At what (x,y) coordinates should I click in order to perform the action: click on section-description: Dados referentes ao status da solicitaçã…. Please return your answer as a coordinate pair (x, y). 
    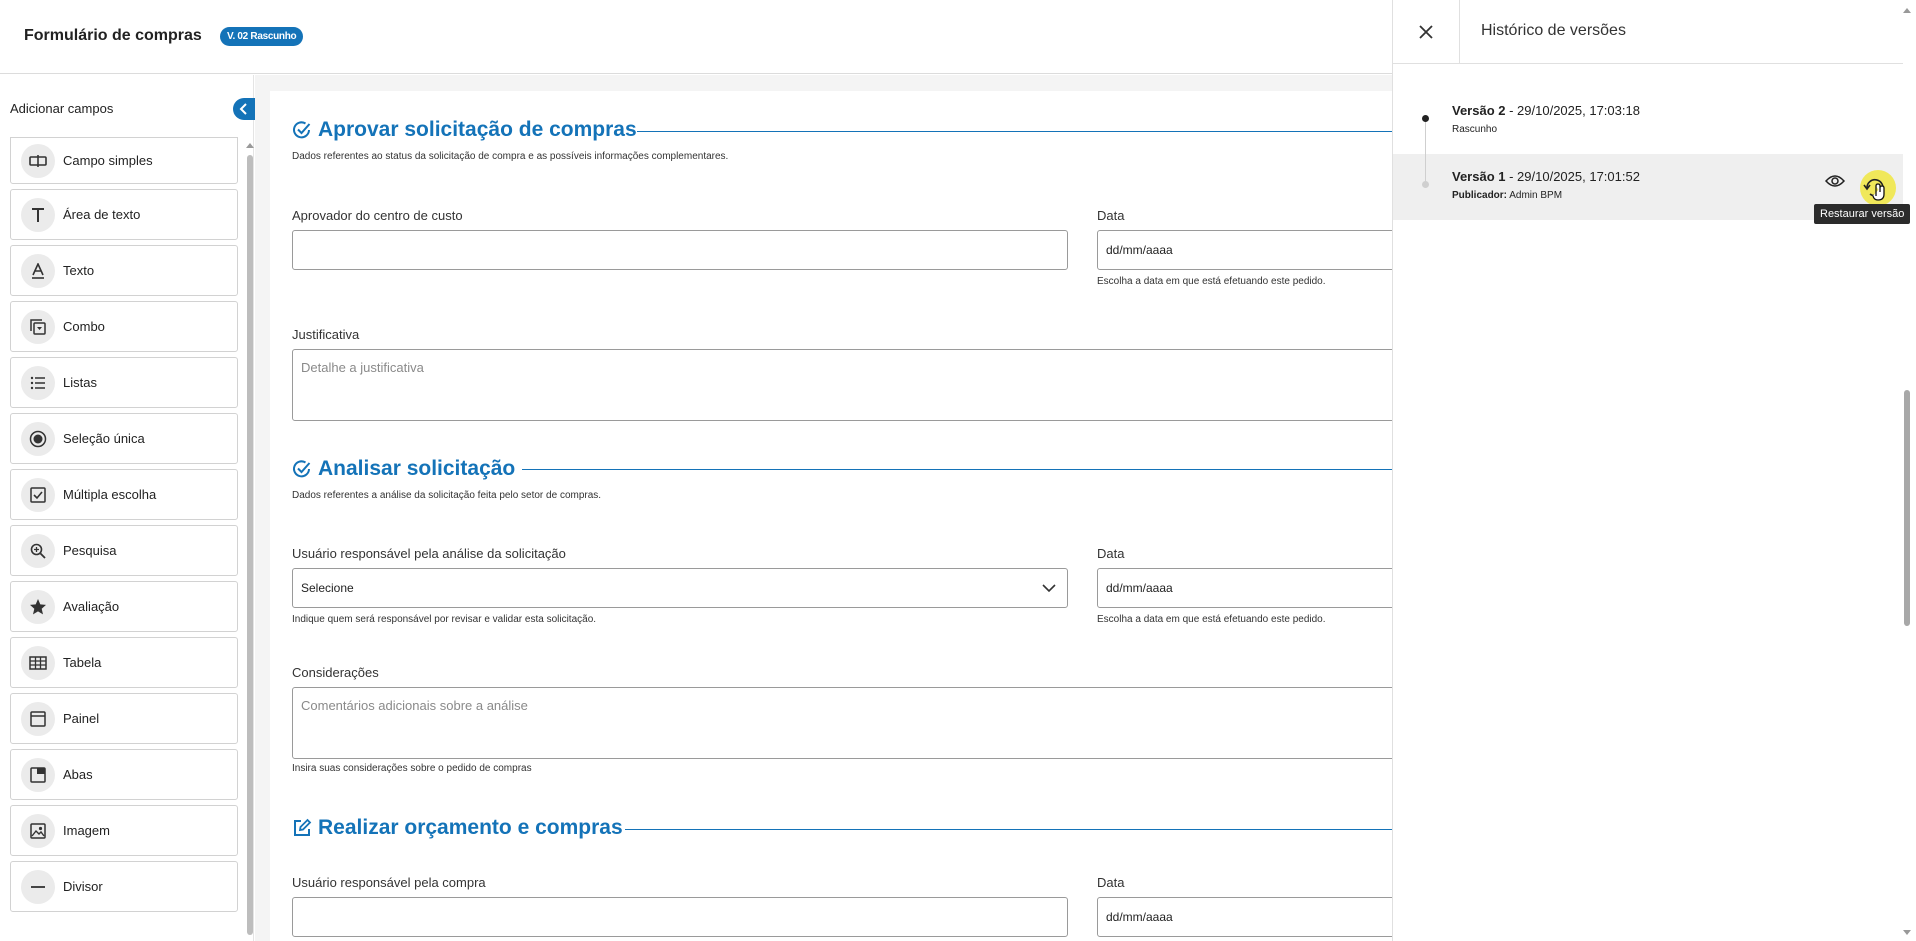
    Looking at the image, I should click on (510, 156).